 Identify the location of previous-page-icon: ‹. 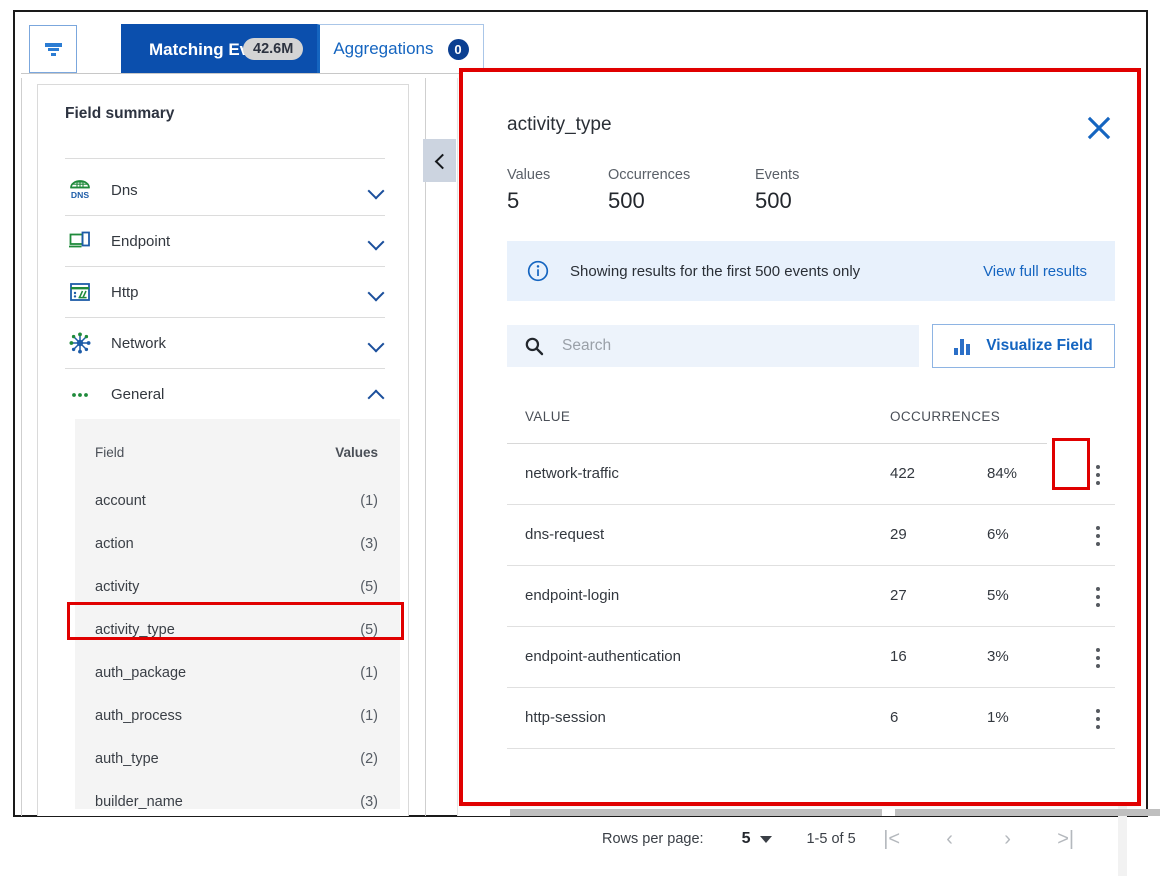
(950, 839).